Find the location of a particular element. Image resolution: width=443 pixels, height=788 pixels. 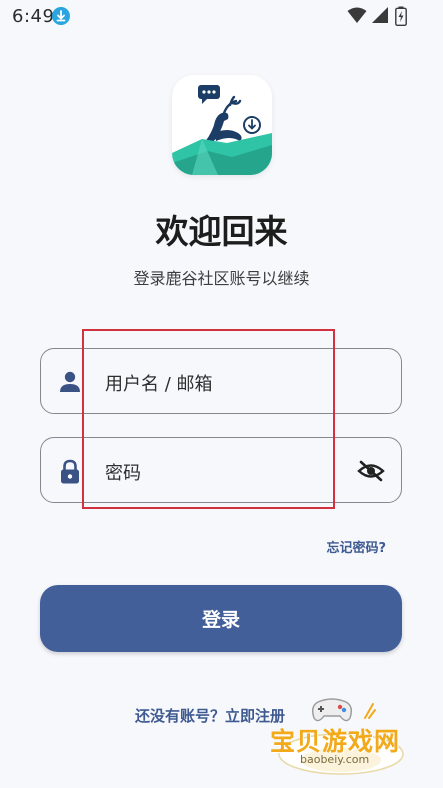

gamepad-icon is located at coordinates (332, 710).